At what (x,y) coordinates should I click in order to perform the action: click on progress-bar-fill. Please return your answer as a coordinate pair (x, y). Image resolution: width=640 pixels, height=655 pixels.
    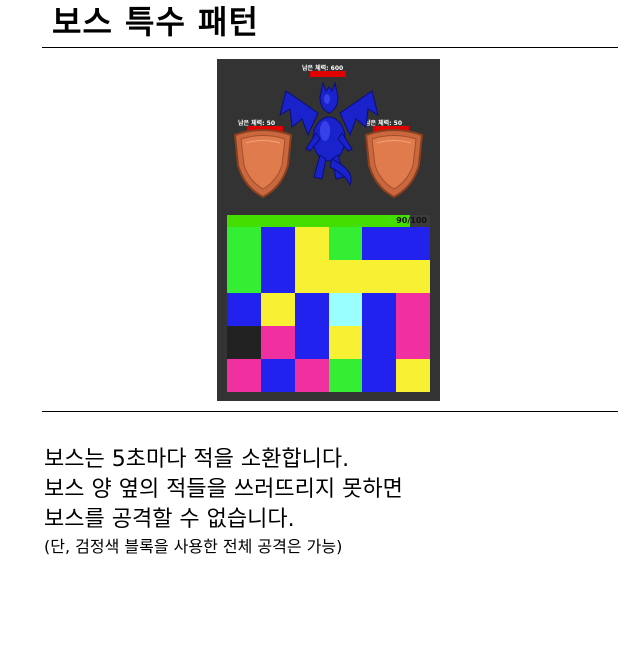
    Looking at the image, I should click on (318, 221).